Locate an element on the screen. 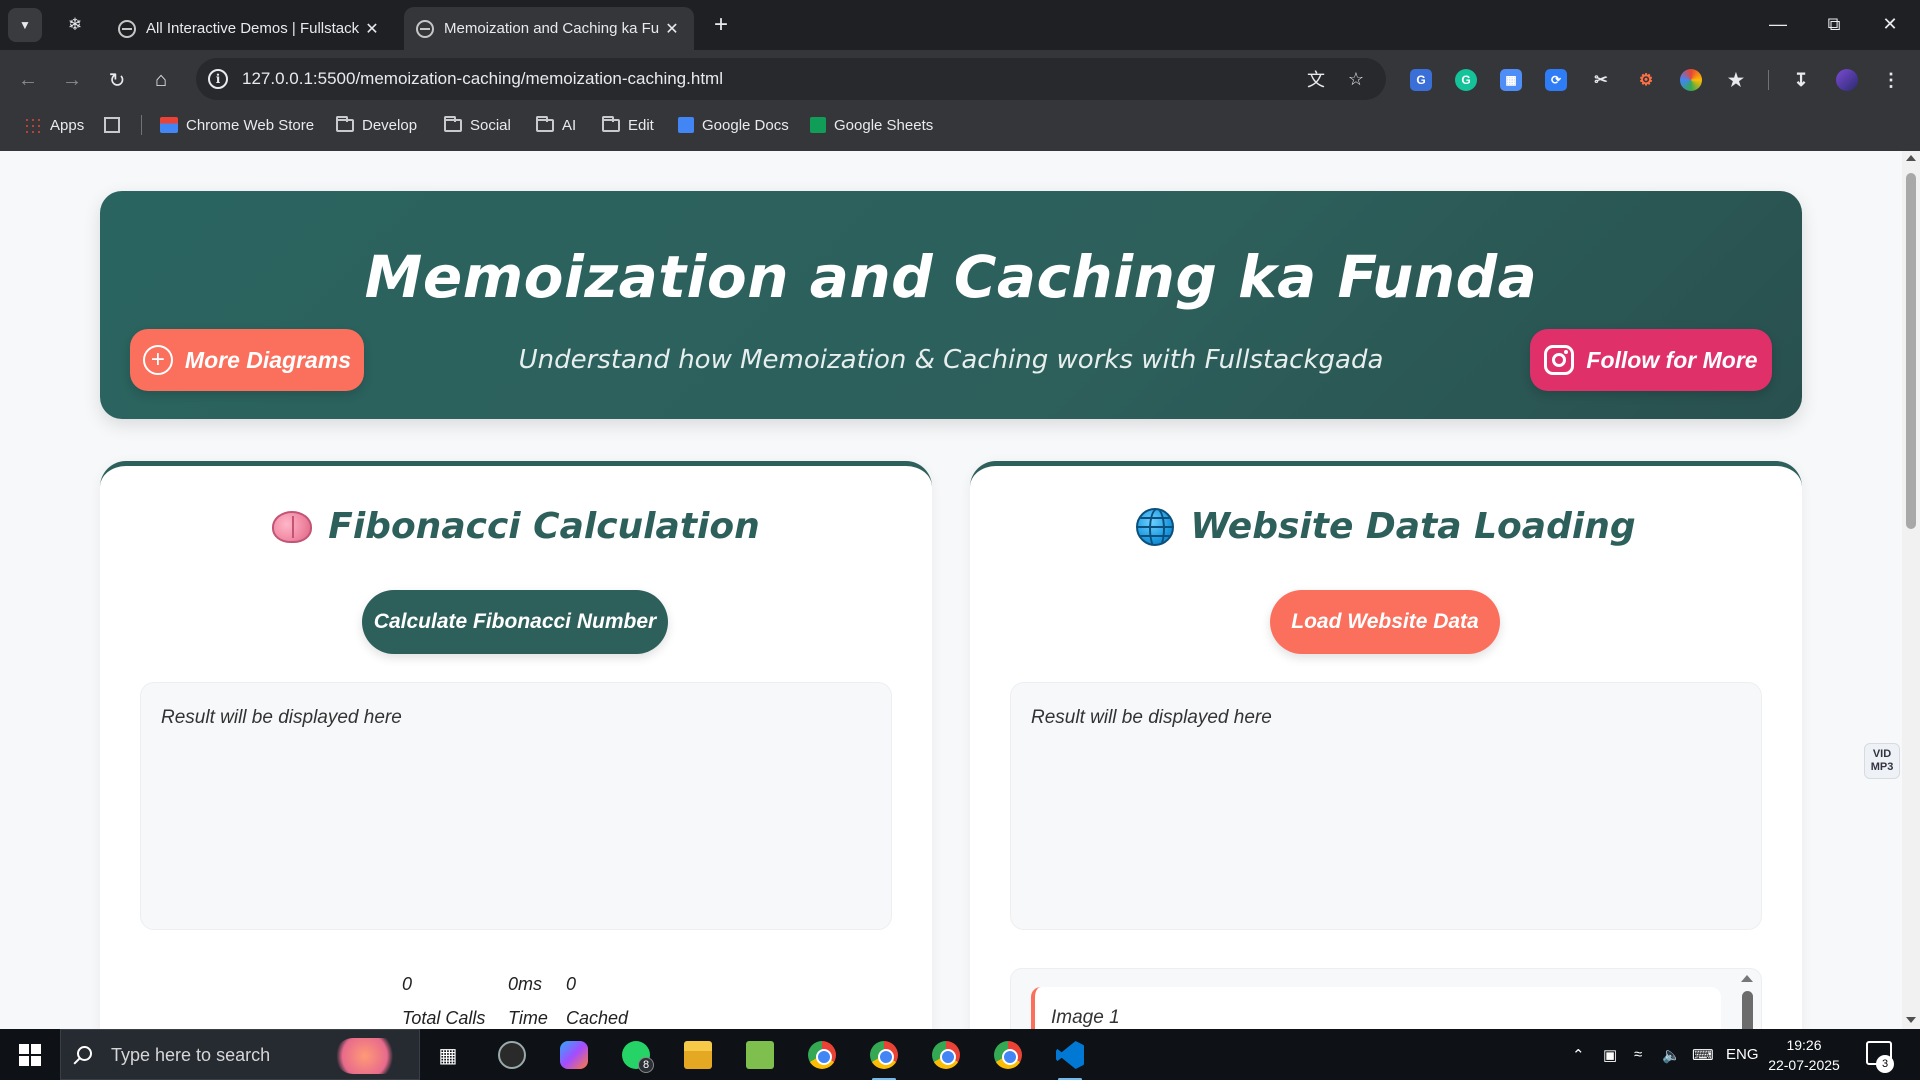 The height and width of the screenshot is (1080, 1920). bookmark-star-icon: ☆ is located at coordinates (1356, 79).